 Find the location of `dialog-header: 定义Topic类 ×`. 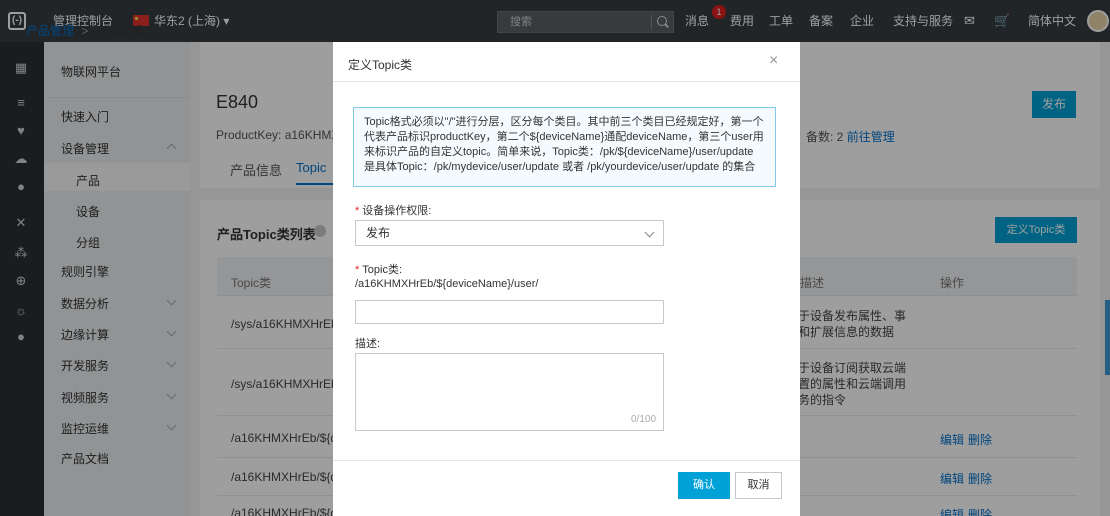

dialog-header: 定义Topic类 × is located at coordinates (566, 62).